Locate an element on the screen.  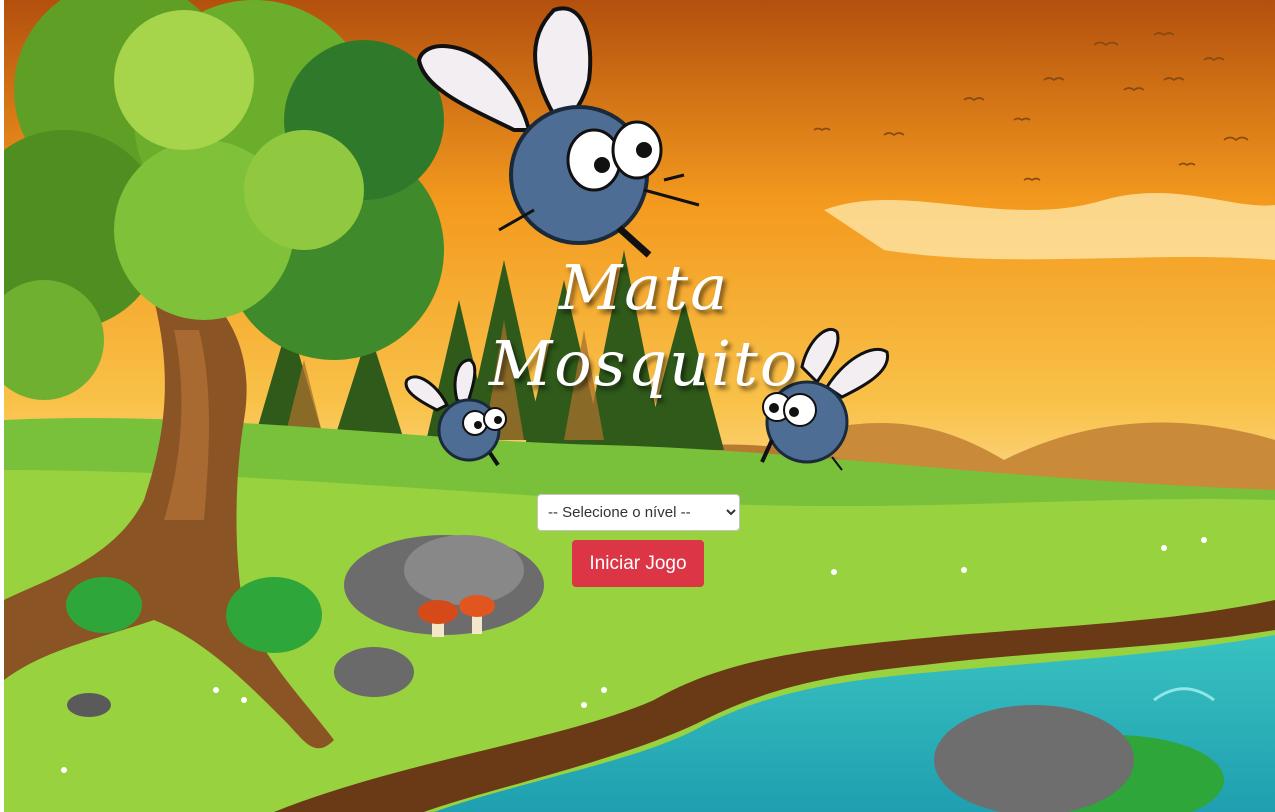
game-title: Mata Mosquito is located at coordinates (644, 326).